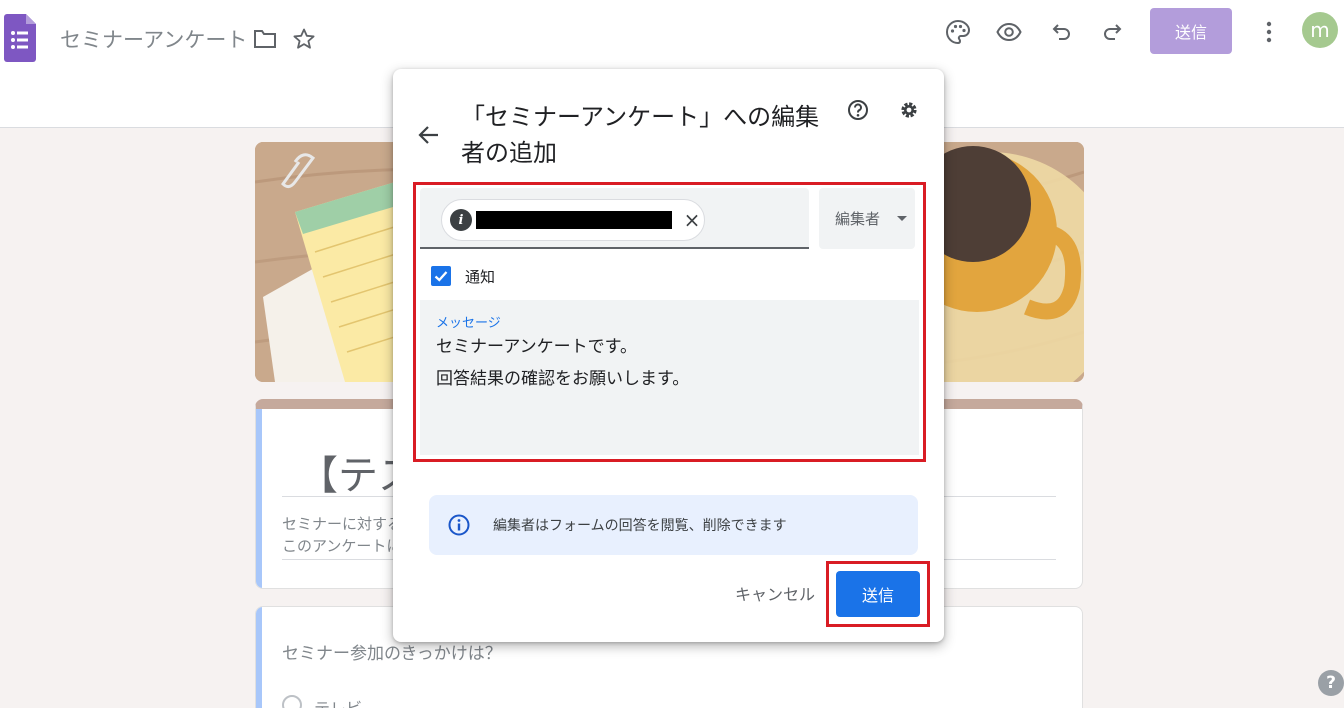  I want to click on back-arrow-icon, so click(429, 135).